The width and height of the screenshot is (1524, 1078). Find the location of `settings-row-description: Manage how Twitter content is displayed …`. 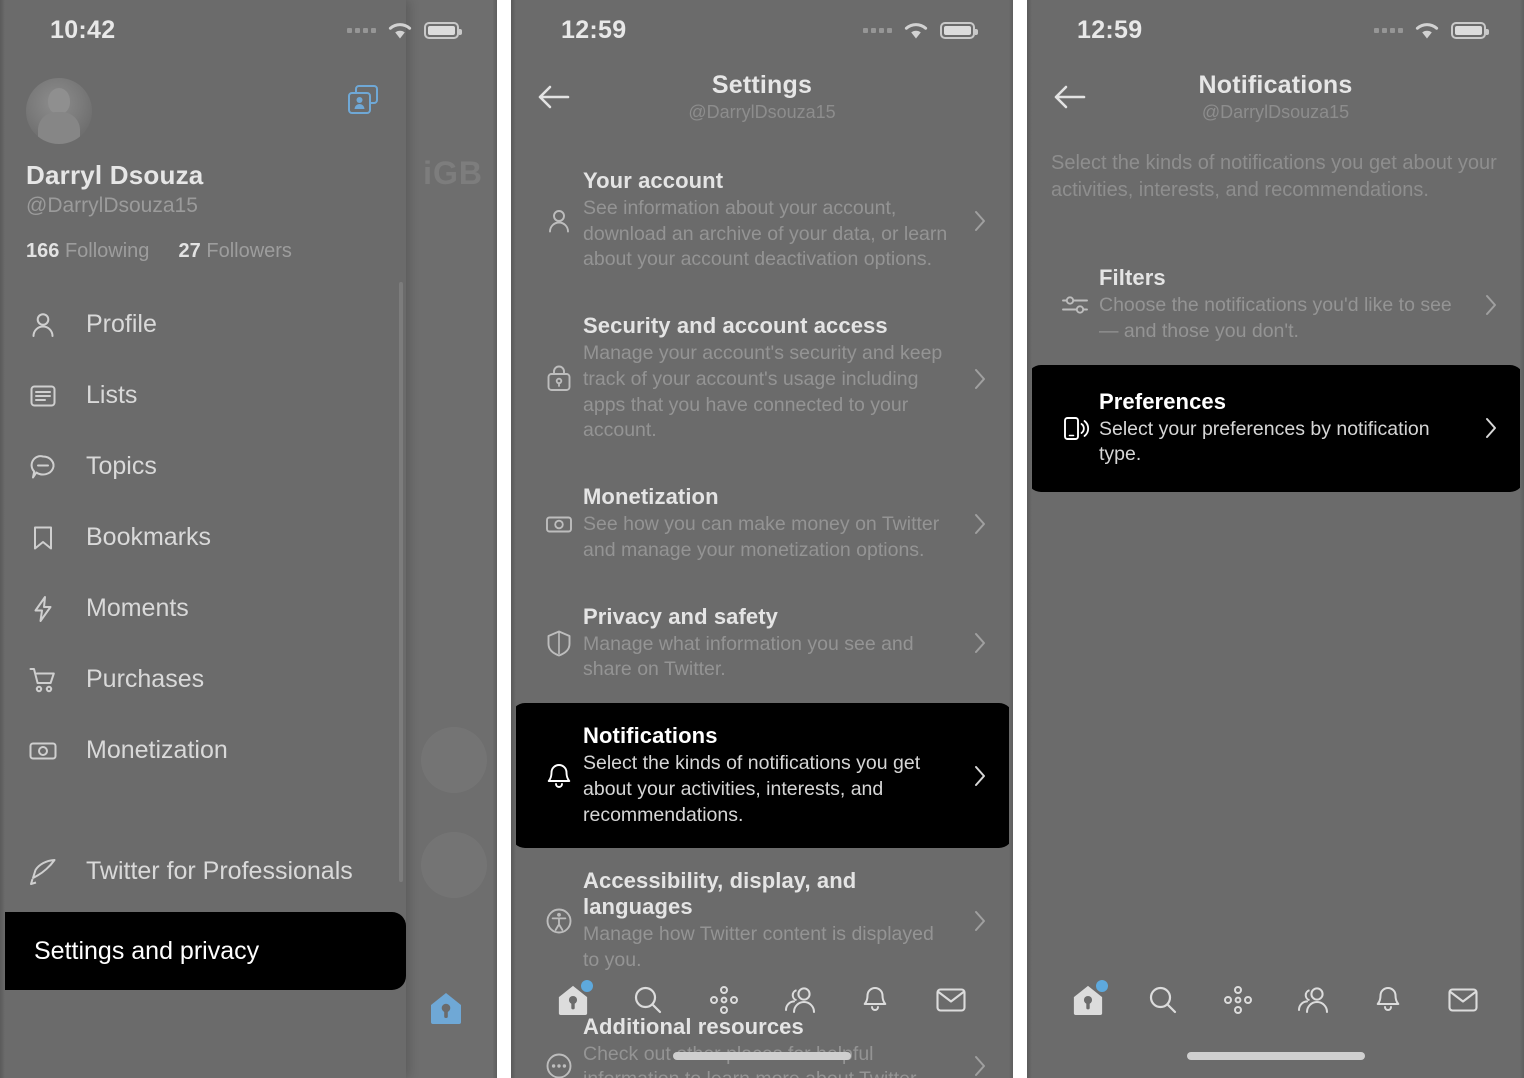

settings-row-description: Manage how Twitter content is displayed … is located at coordinates (758, 947).